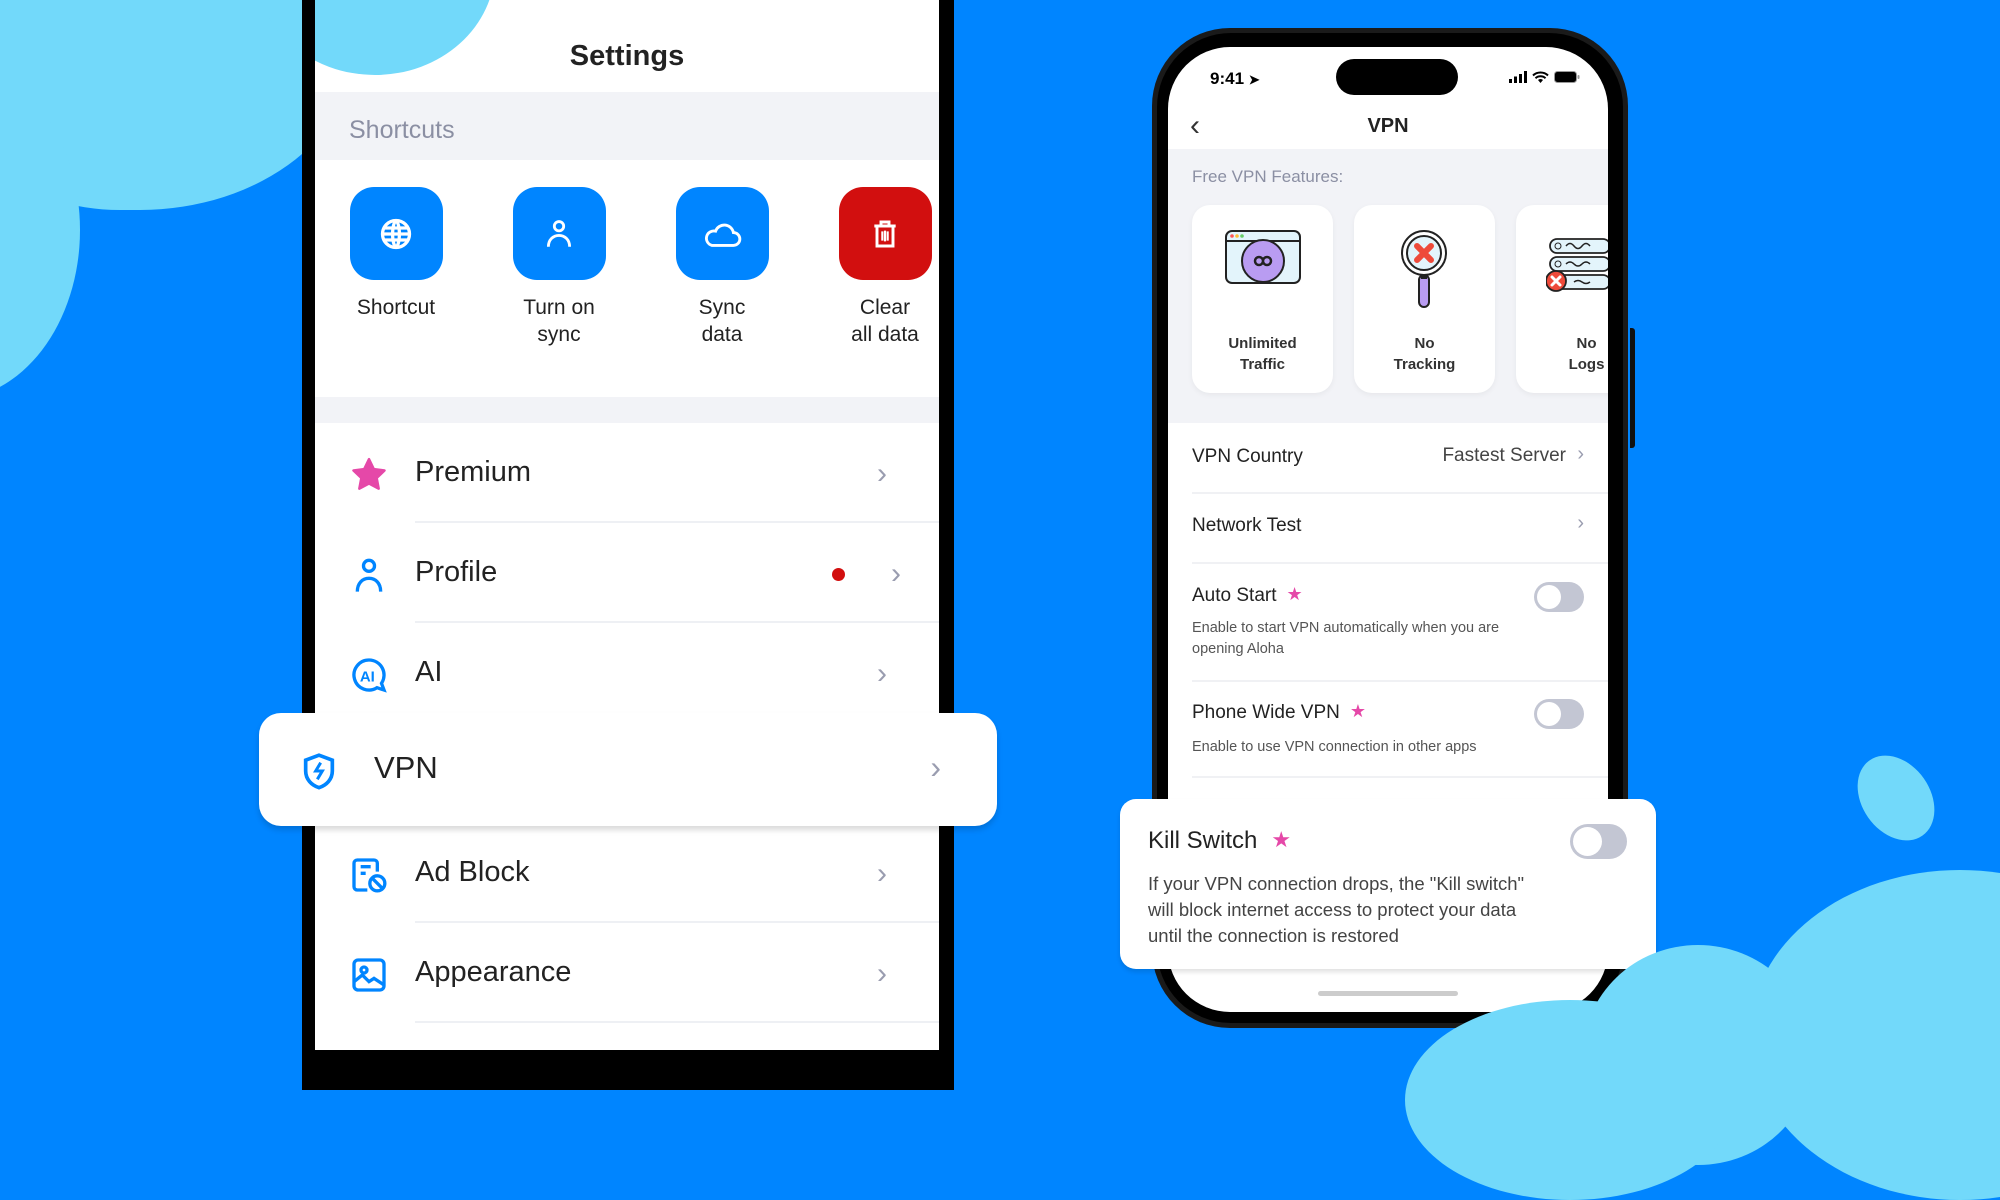  What do you see at coordinates (559, 321) in the screenshot?
I see `shortcut-label: Turn on sync` at bounding box center [559, 321].